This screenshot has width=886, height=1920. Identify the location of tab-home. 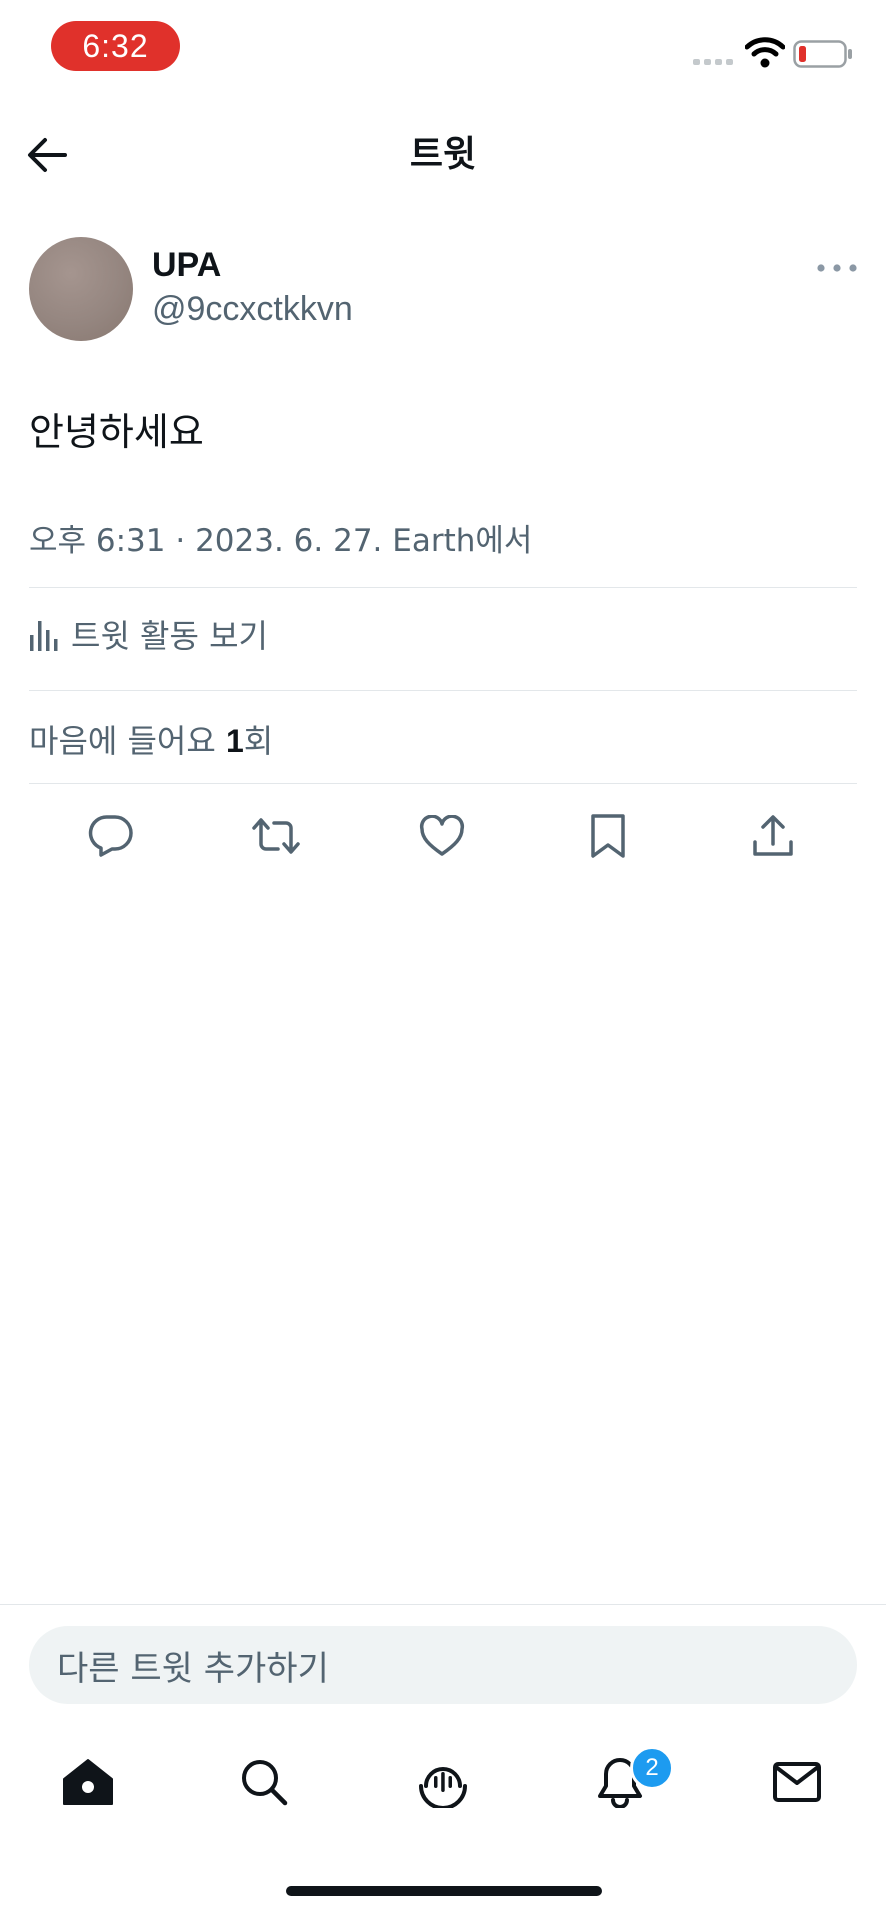
(88, 1782).